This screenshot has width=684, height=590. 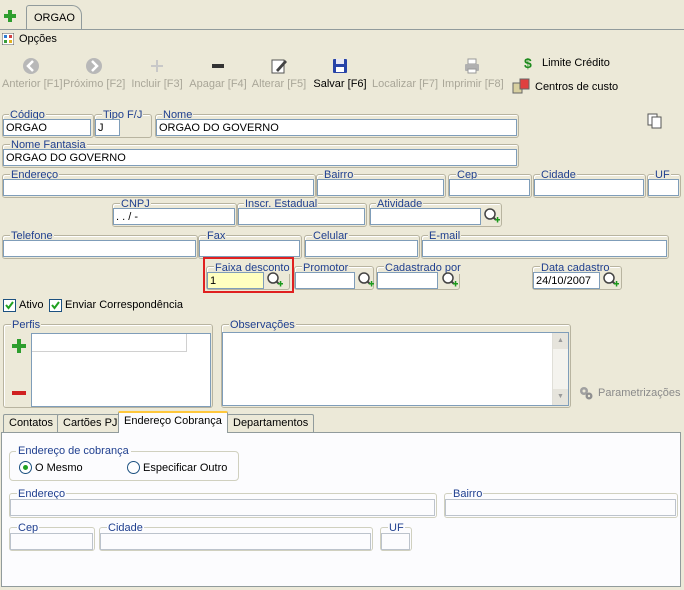 What do you see at coordinates (249, 248) in the screenshot?
I see `fax-field` at bounding box center [249, 248].